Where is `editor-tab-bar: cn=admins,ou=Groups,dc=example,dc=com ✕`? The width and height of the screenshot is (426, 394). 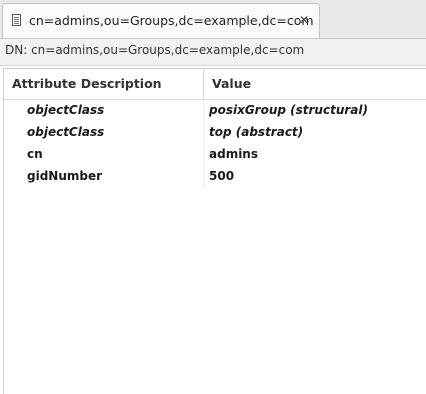
editor-tab-bar: cn=admins,ou=Groups,dc=example,dc=com ✕ is located at coordinates (213, 19).